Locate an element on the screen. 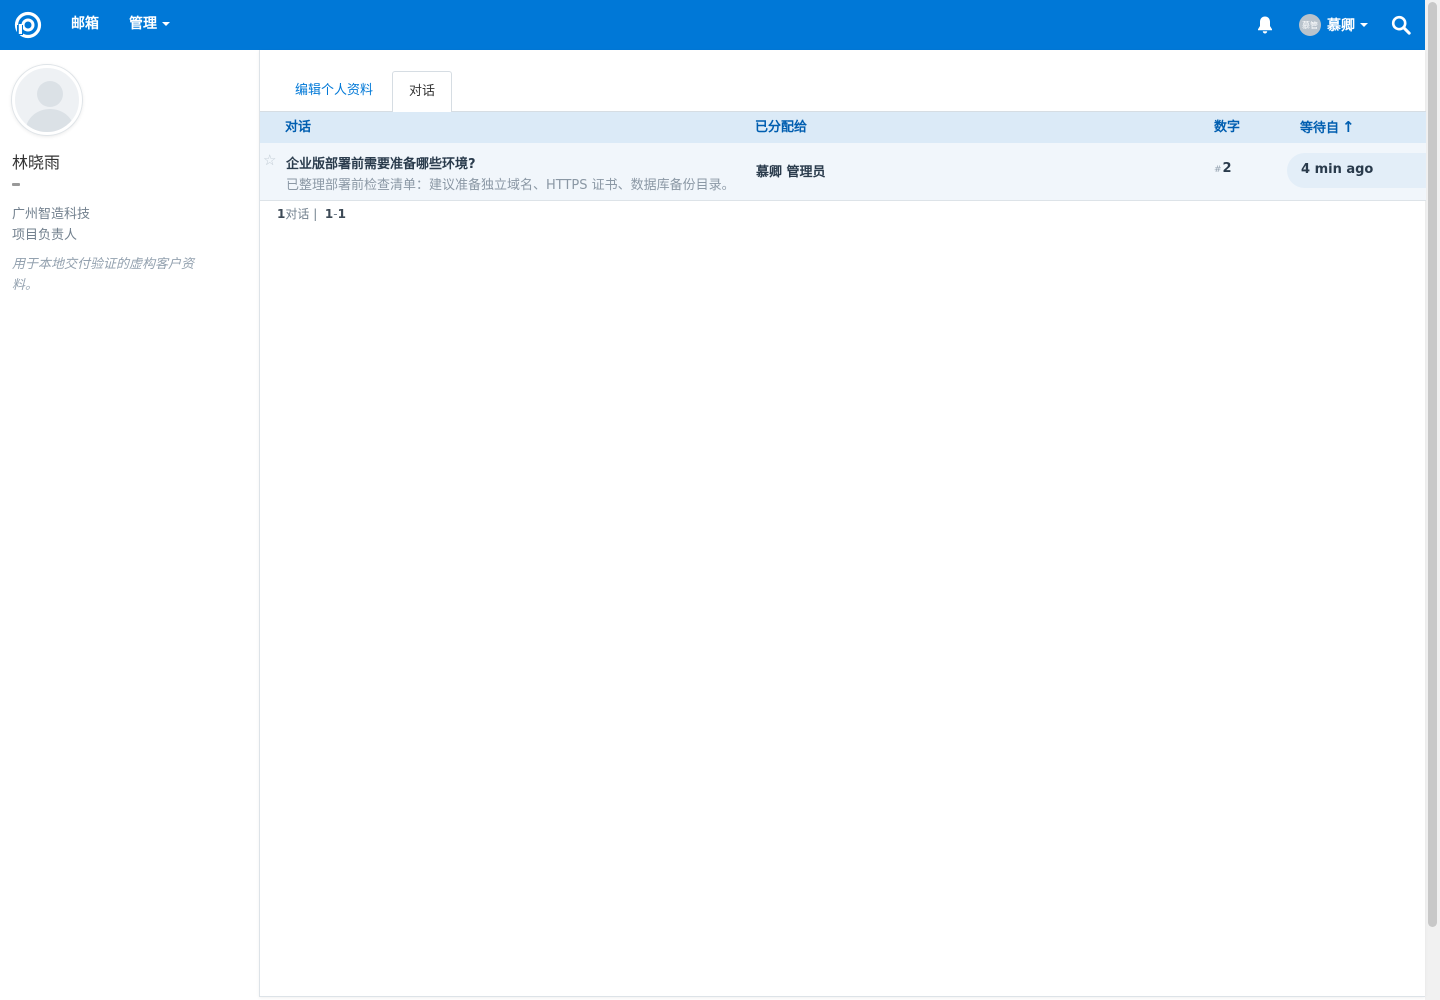 The image size is (1440, 1000). conversation-count-label: 对话 is located at coordinates (297, 214).